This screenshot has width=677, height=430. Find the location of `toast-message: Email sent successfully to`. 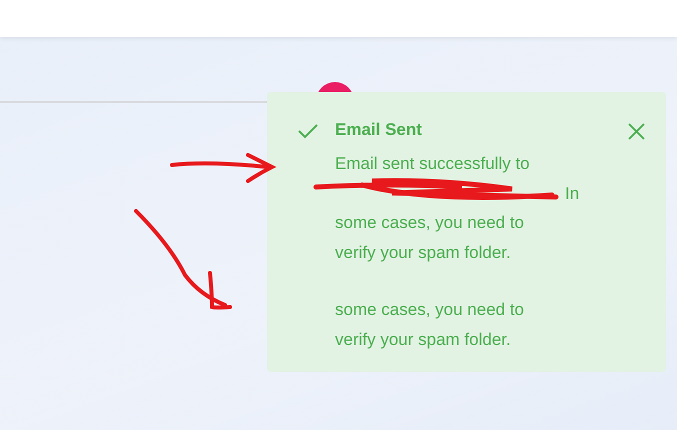

toast-message: Email sent successfully to is located at coordinates (433, 164).